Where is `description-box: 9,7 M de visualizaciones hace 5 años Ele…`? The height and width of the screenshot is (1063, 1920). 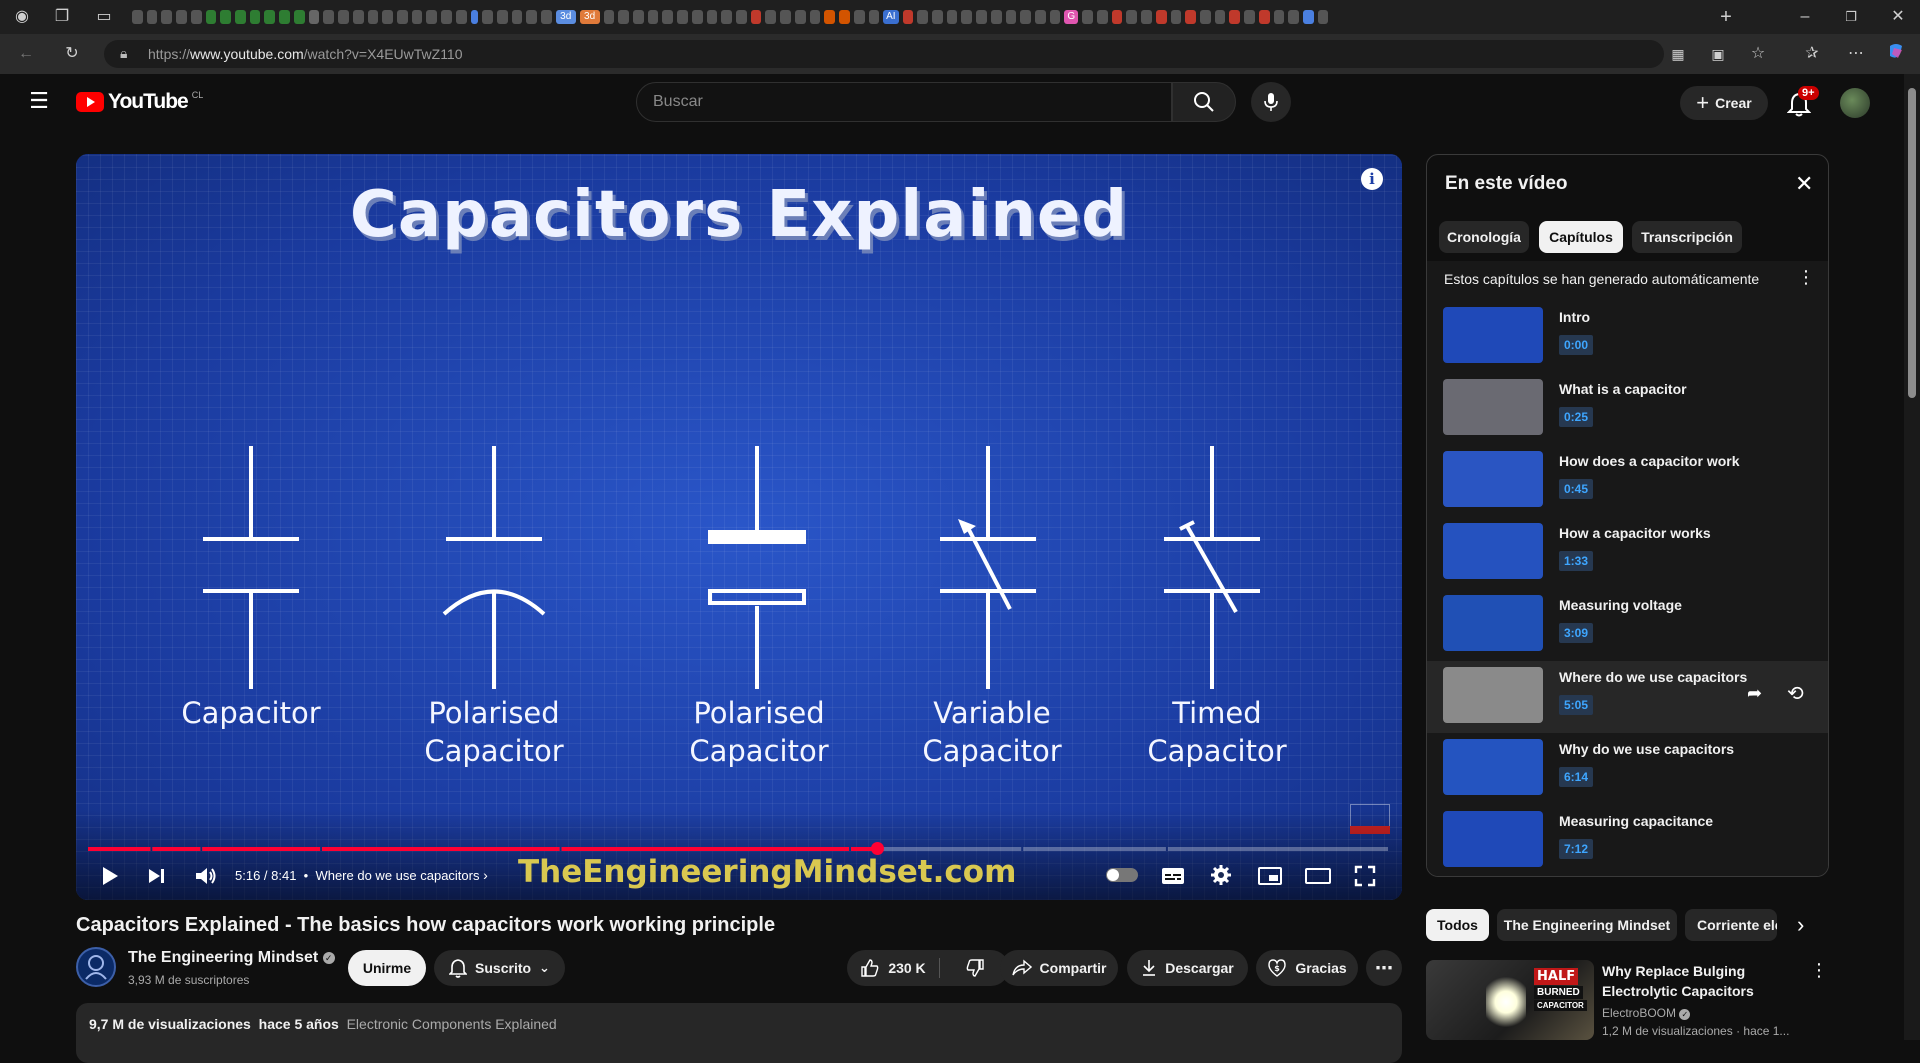 description-box: 9,7 M de visualizaciones hace 5 años Ele… is located at coordinates (739, 1033).